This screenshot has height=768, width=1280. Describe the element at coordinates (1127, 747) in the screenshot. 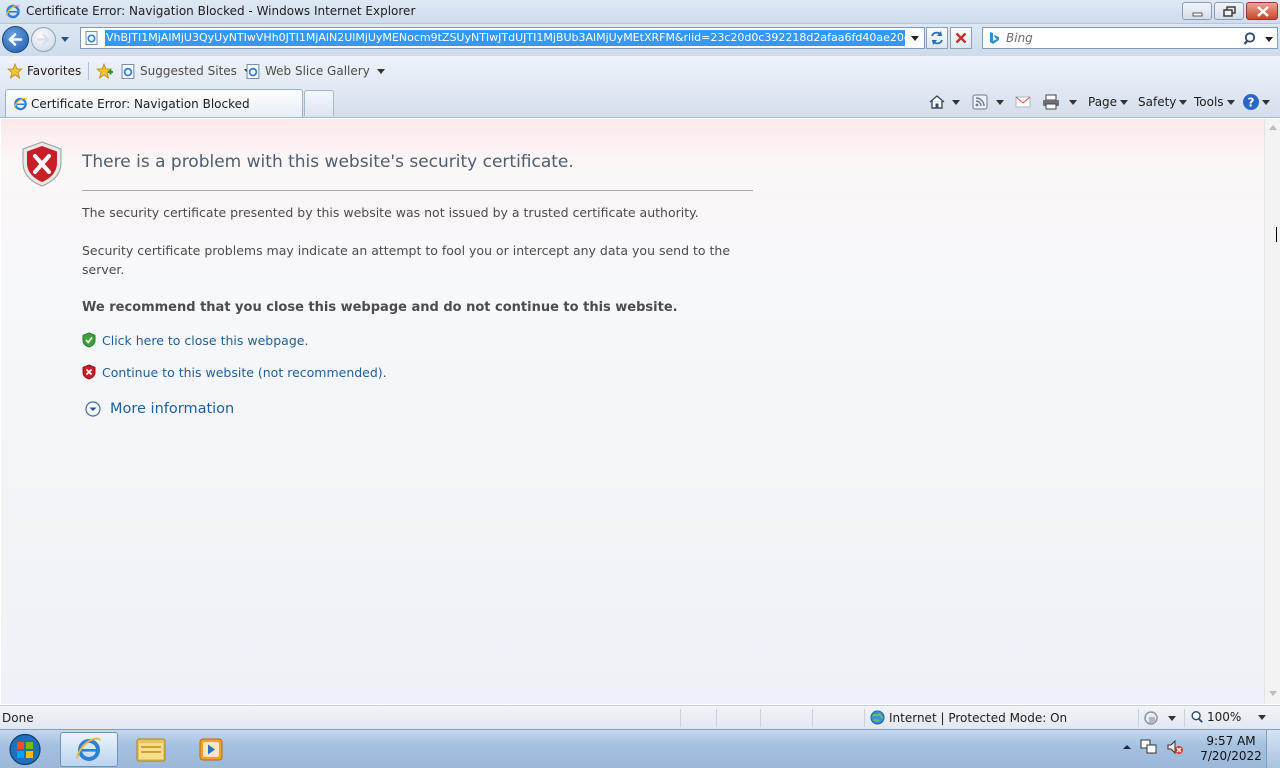

I see `show-hidden-icons-icon` at that location.